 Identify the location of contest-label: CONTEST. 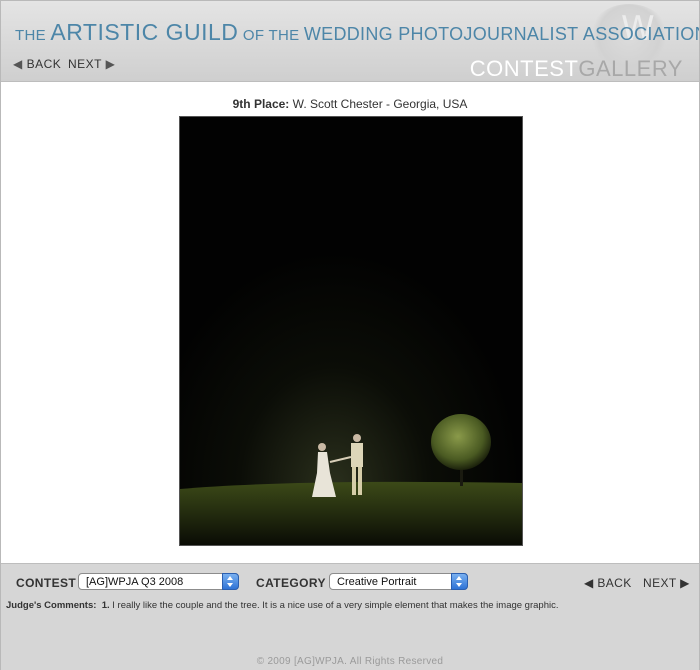
(46, 583).